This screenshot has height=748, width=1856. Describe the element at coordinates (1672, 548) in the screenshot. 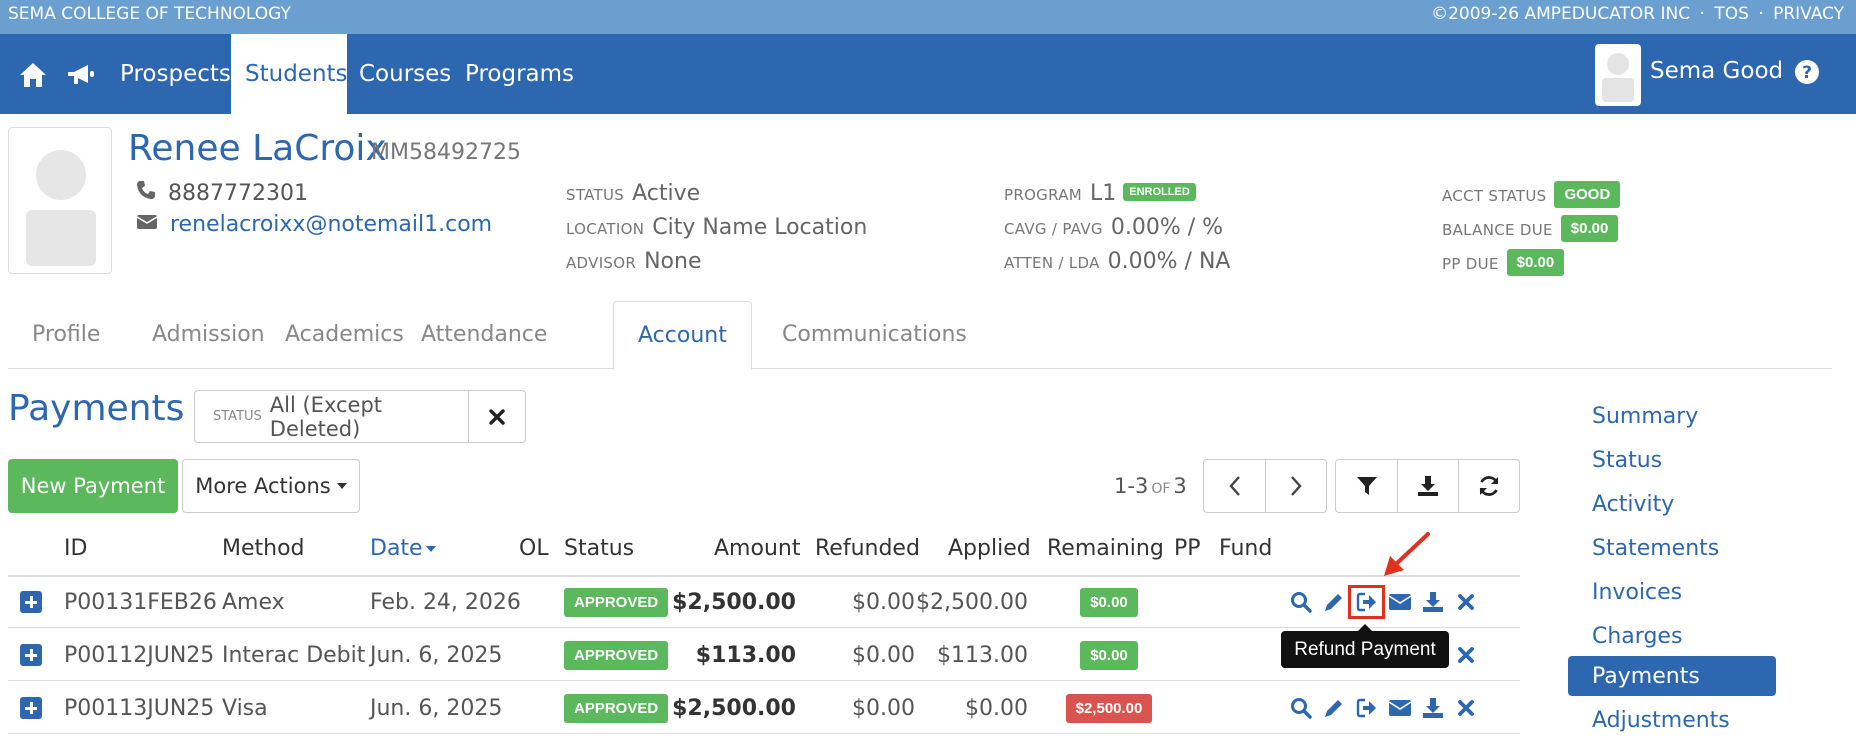

I see `sidebar-item-statements: Statements` at that location.